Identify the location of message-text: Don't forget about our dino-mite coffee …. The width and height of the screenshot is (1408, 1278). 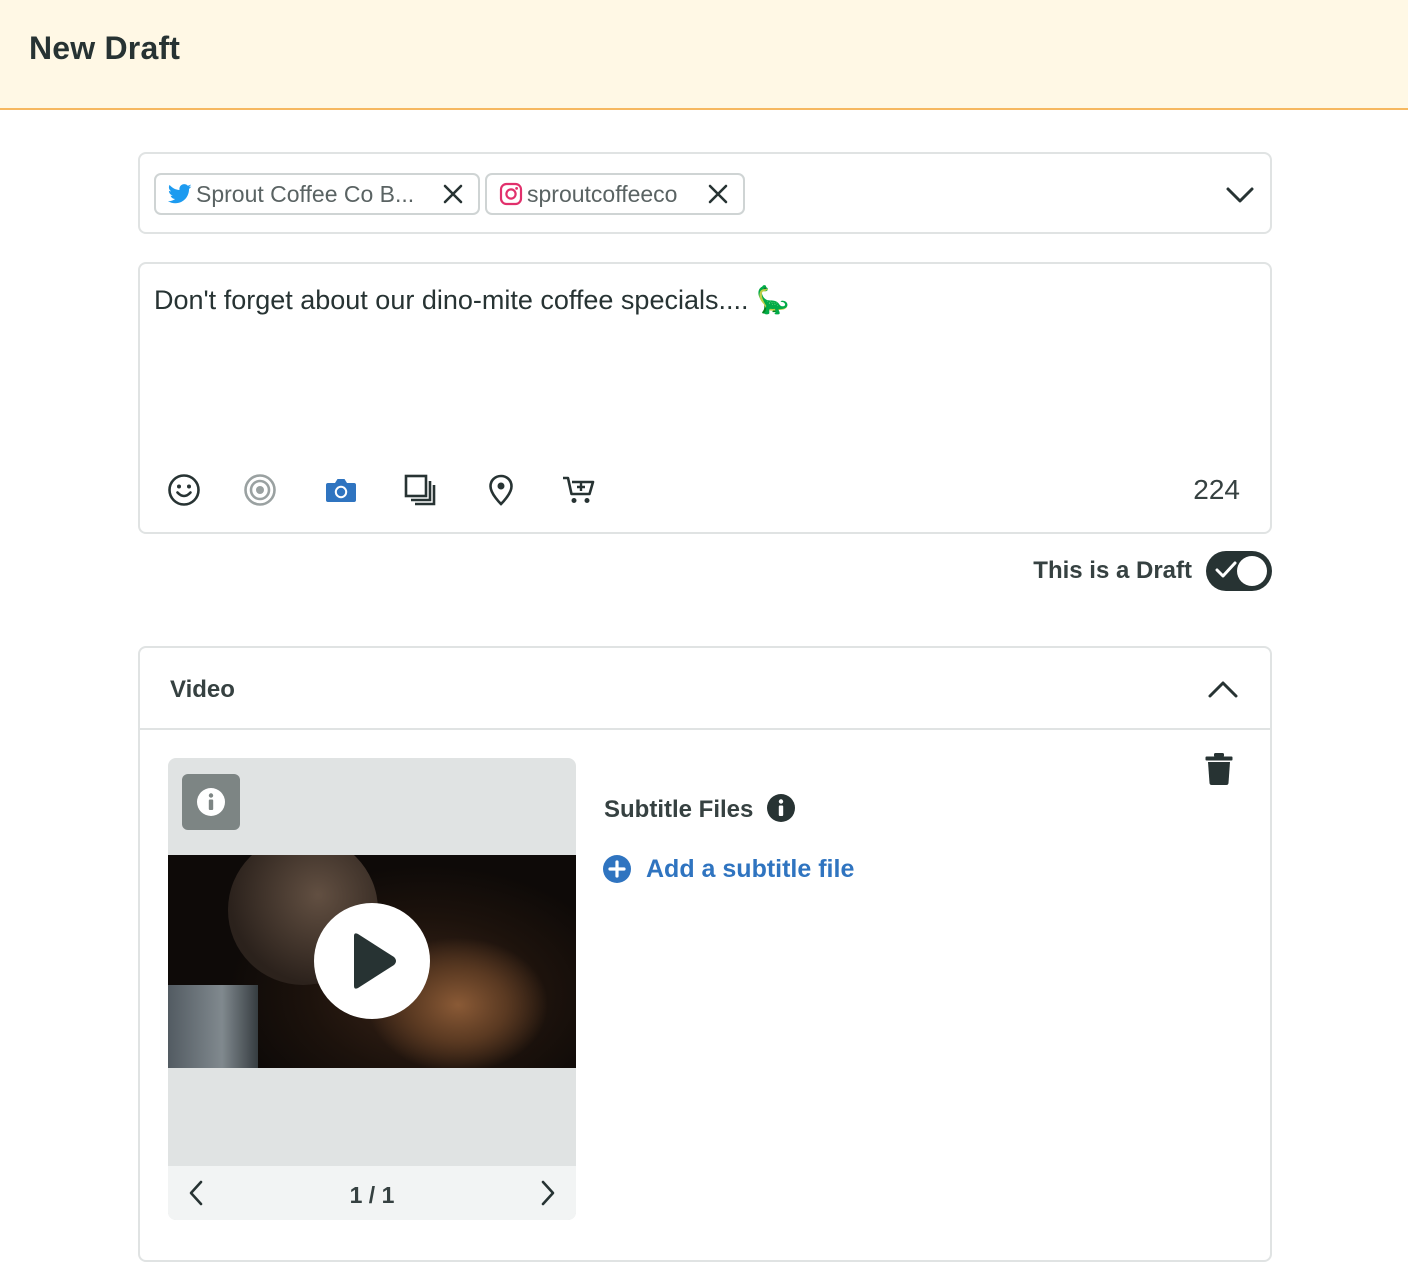
(472, 300).